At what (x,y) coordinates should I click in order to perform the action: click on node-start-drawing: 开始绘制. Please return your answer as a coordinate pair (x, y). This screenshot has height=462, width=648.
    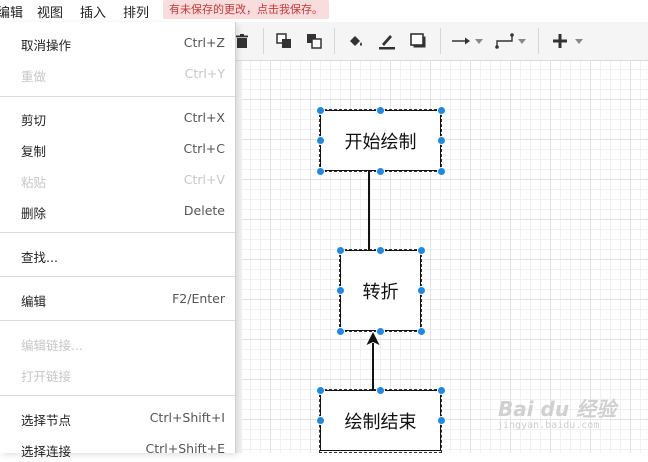
    Looking at the image, I should click on (380, 140).